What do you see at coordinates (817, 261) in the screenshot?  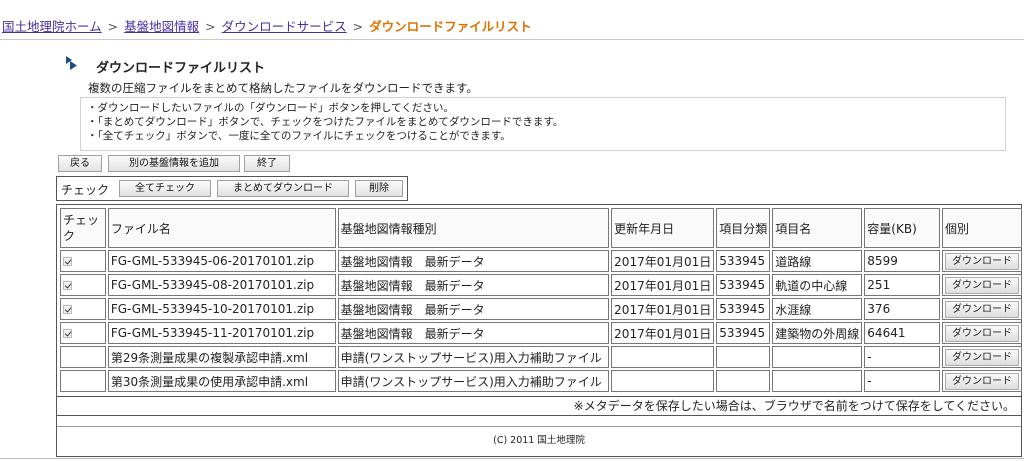 I see `row-item: 道路線` at bounding box center [817, 261].